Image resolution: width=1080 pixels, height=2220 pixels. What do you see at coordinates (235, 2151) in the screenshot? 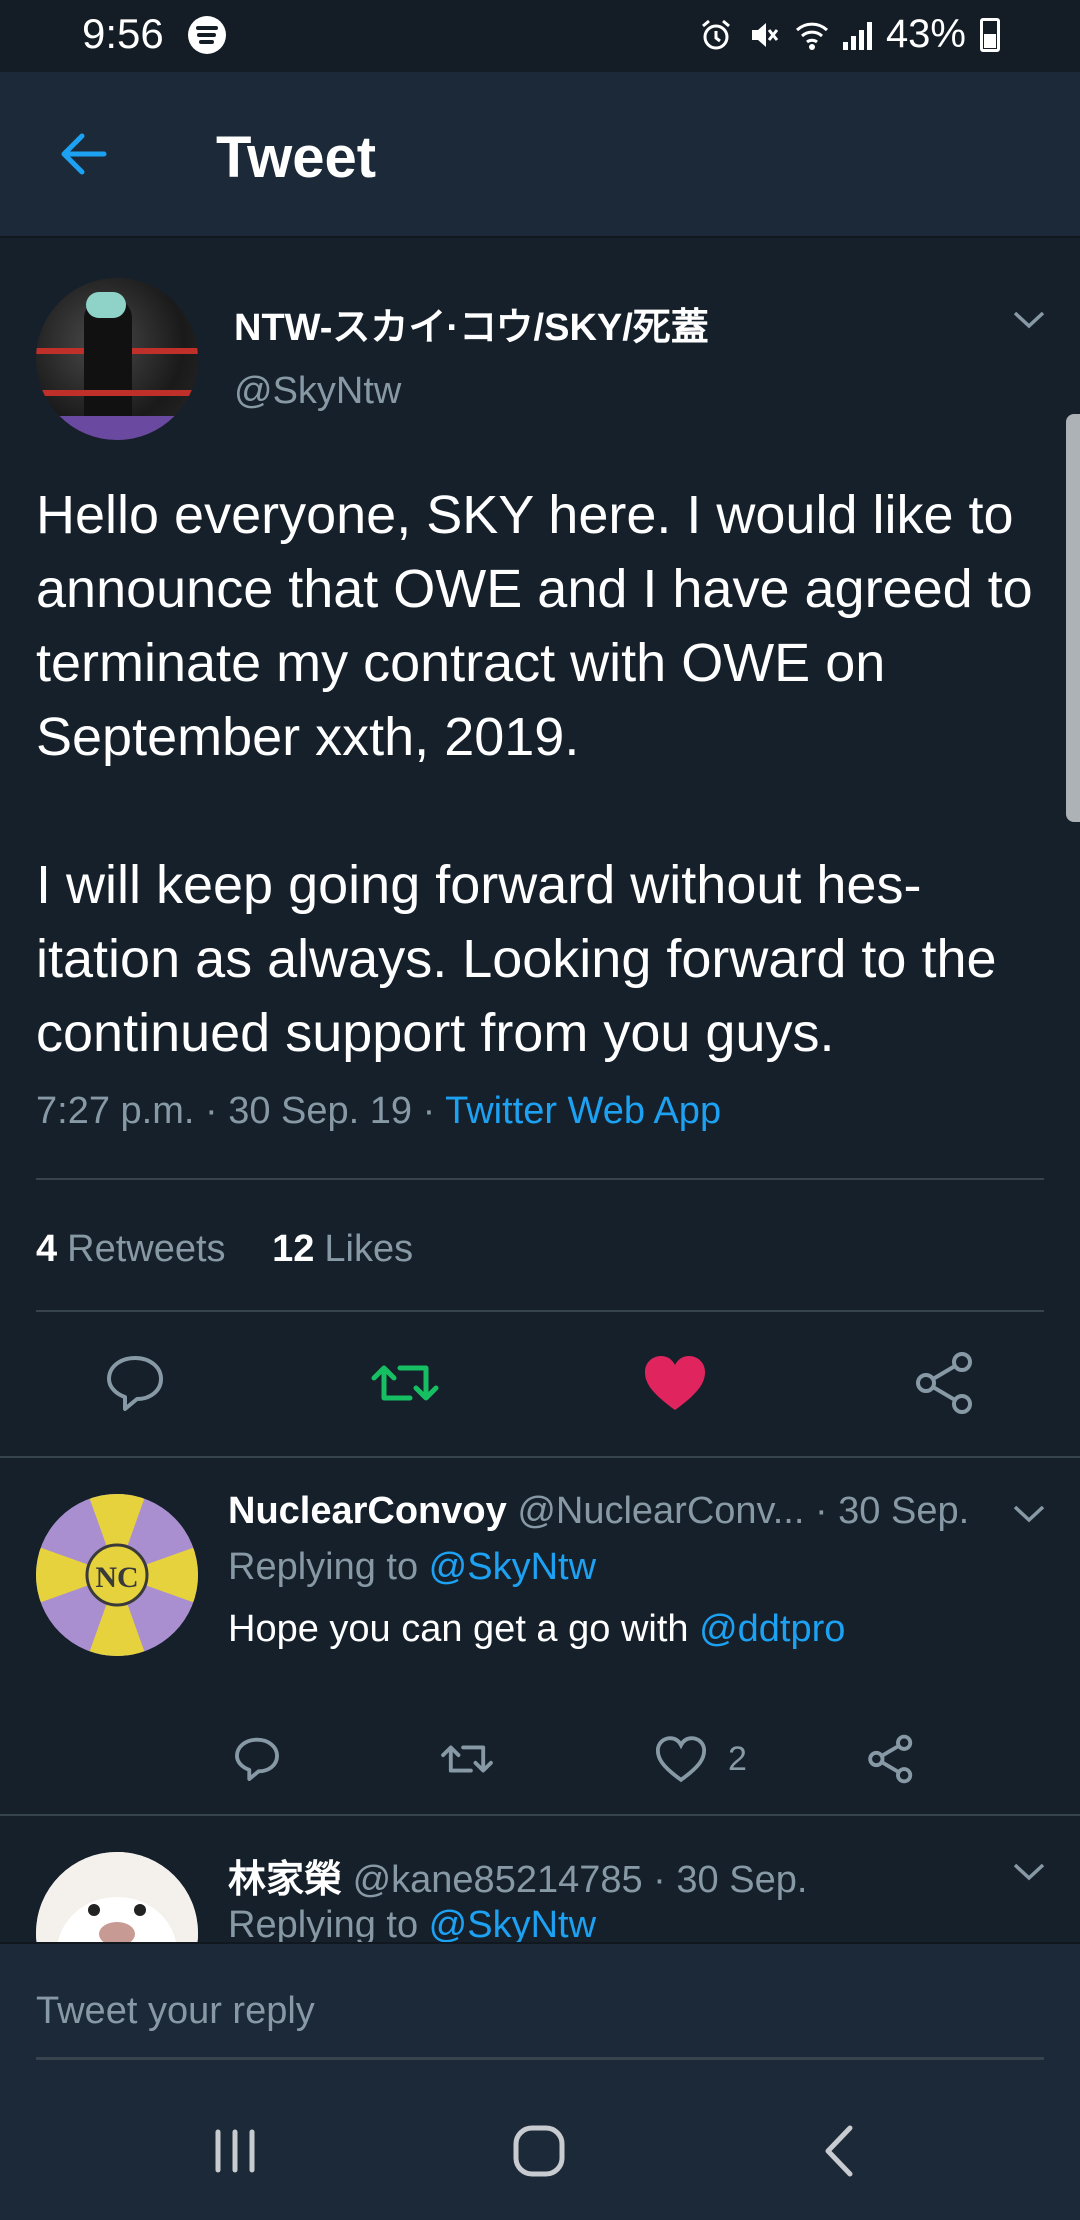
I see `recent-apps-icon` at bounding box center [235, 2151].